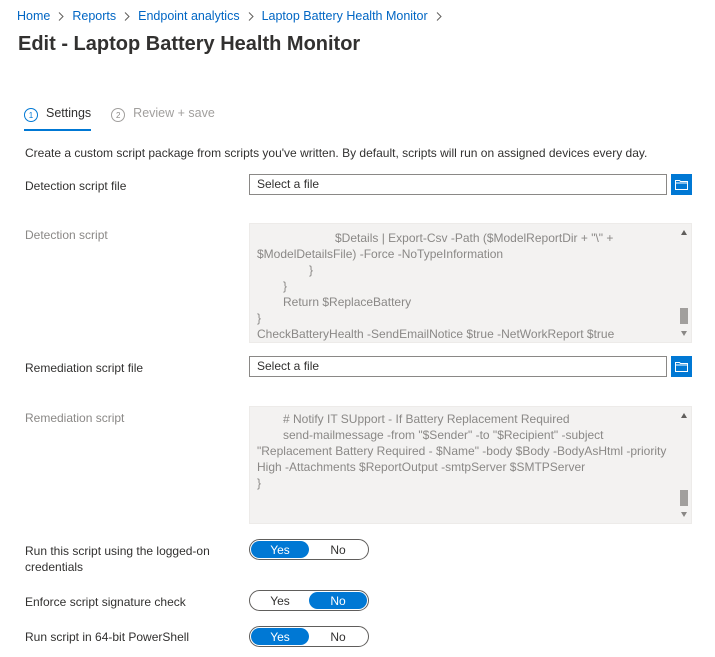 This screenshot has height=657, width=715. I want to click on detection-file-label: Detection script file, so click(76, 186).